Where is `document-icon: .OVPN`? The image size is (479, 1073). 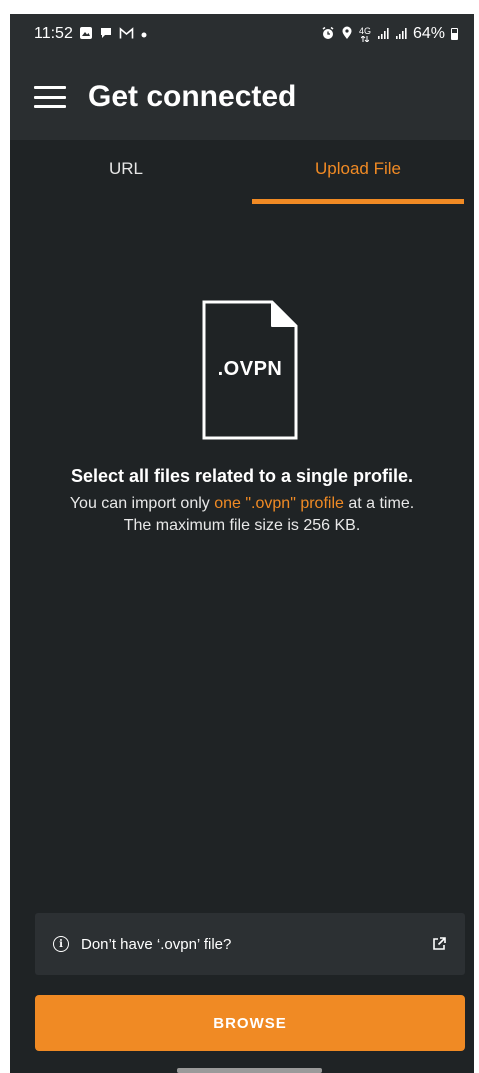 document-icon: .OVPN is located at coordinates (250, 370).